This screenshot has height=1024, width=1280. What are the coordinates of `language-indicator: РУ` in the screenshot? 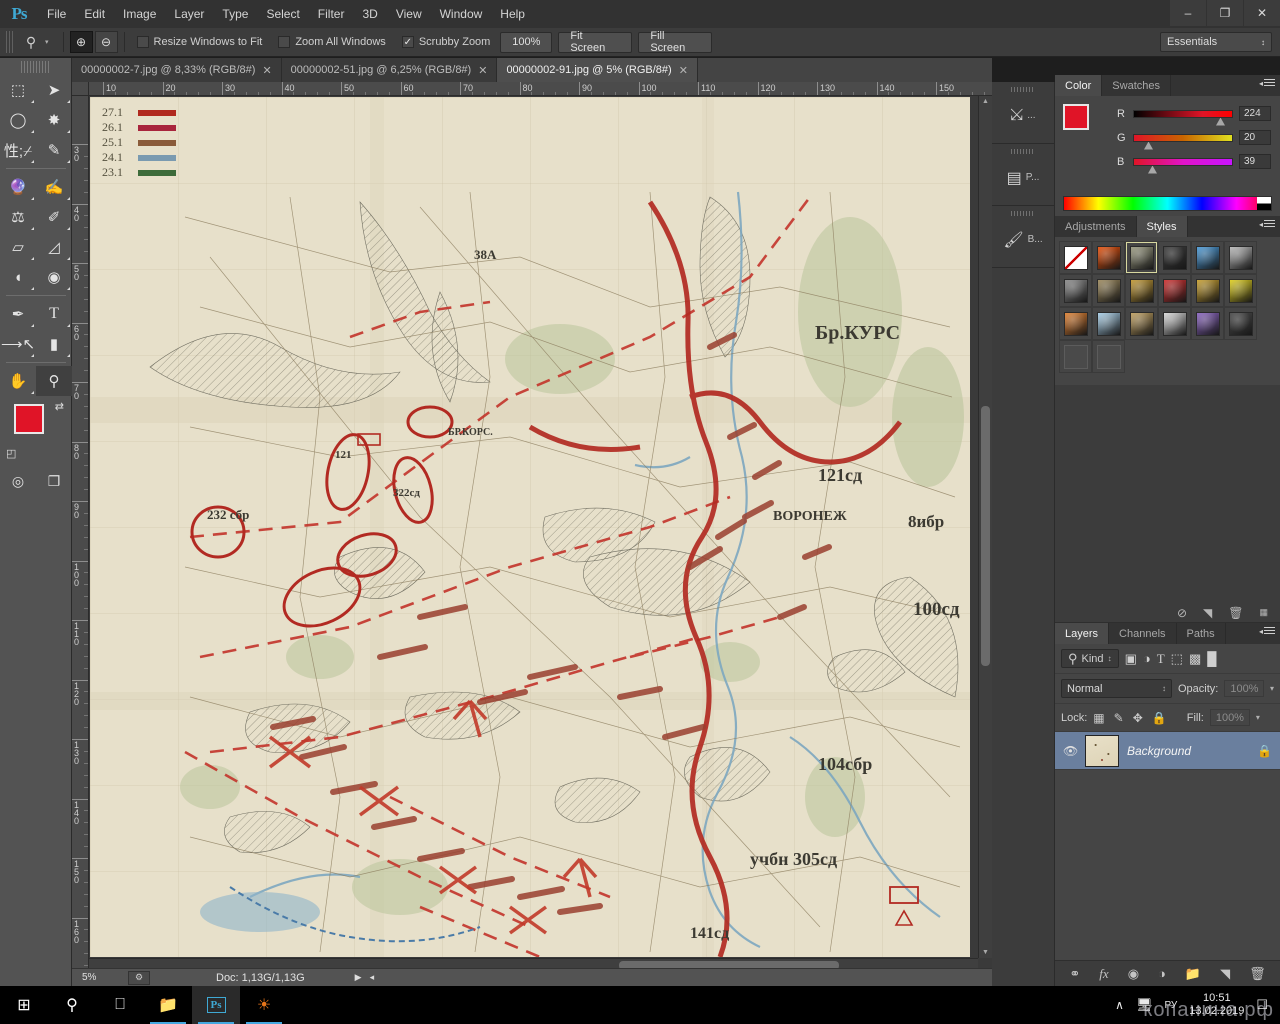 It's located at (1170, 1005).